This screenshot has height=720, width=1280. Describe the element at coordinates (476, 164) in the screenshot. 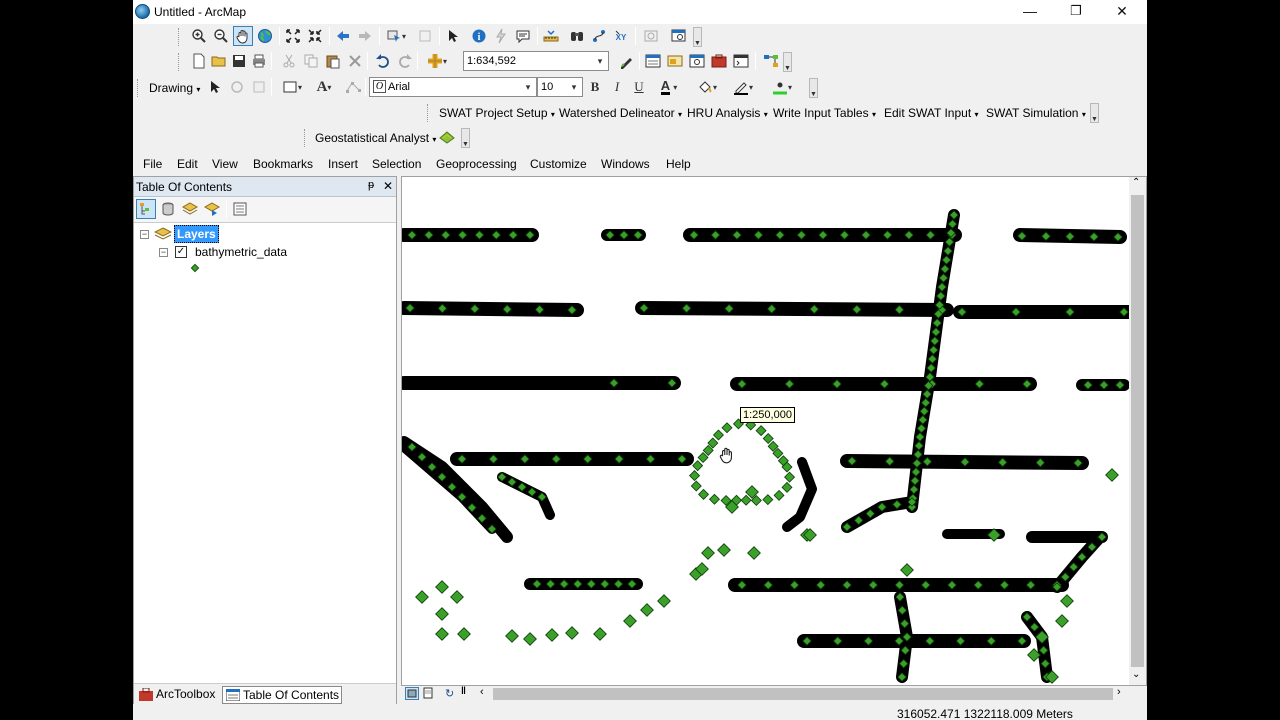

I see `menu-geoprocessing: Geoprocessing` at that location.